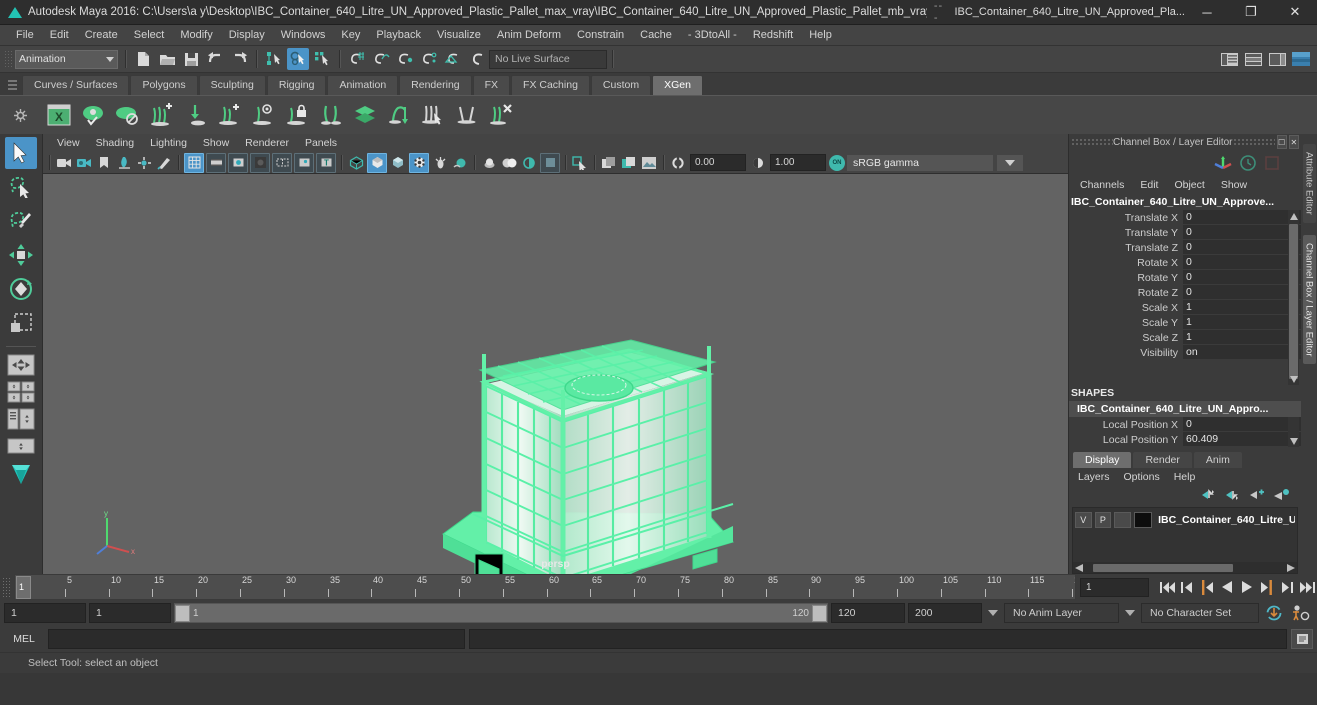  Describe the element at coordinates (238, 162) in the screenshot. I see `resolution-gate-icon` at that location.